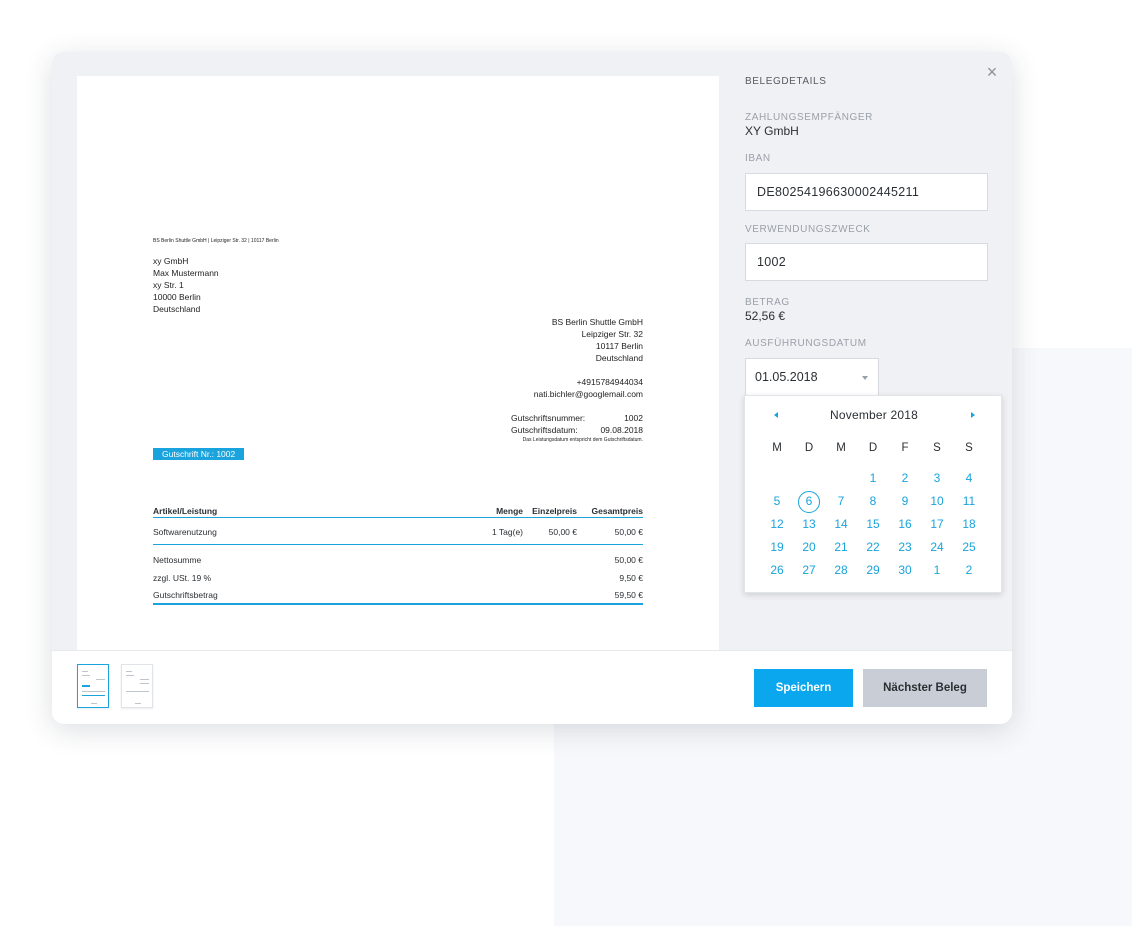 The image size is (1132, 926). What do you see at coordinates (937, 501) in the screenshot?
I see `calendar-day: 10` at bounding box center [937, 501].